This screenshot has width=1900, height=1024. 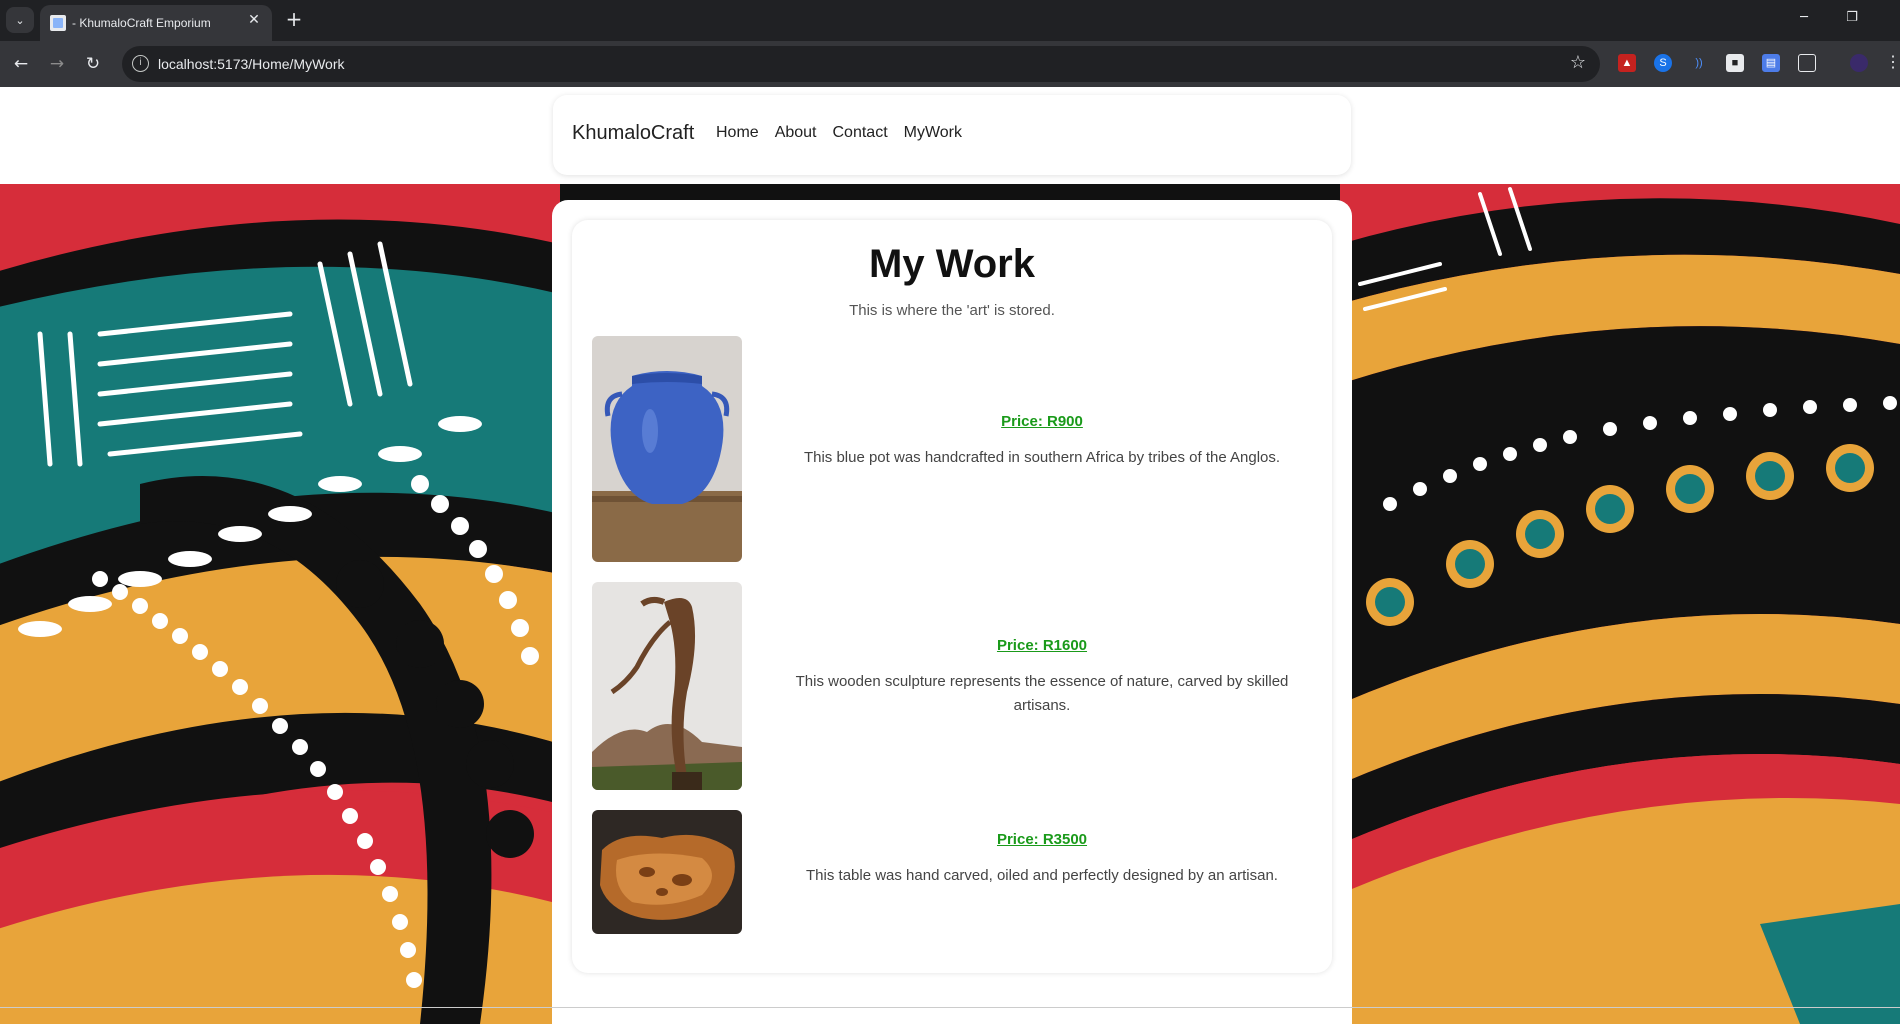 What do you see at coordinates (20, 20) in the screenshot?
I see `tab-search-button: ⌄` at bounding box center [20, 20].